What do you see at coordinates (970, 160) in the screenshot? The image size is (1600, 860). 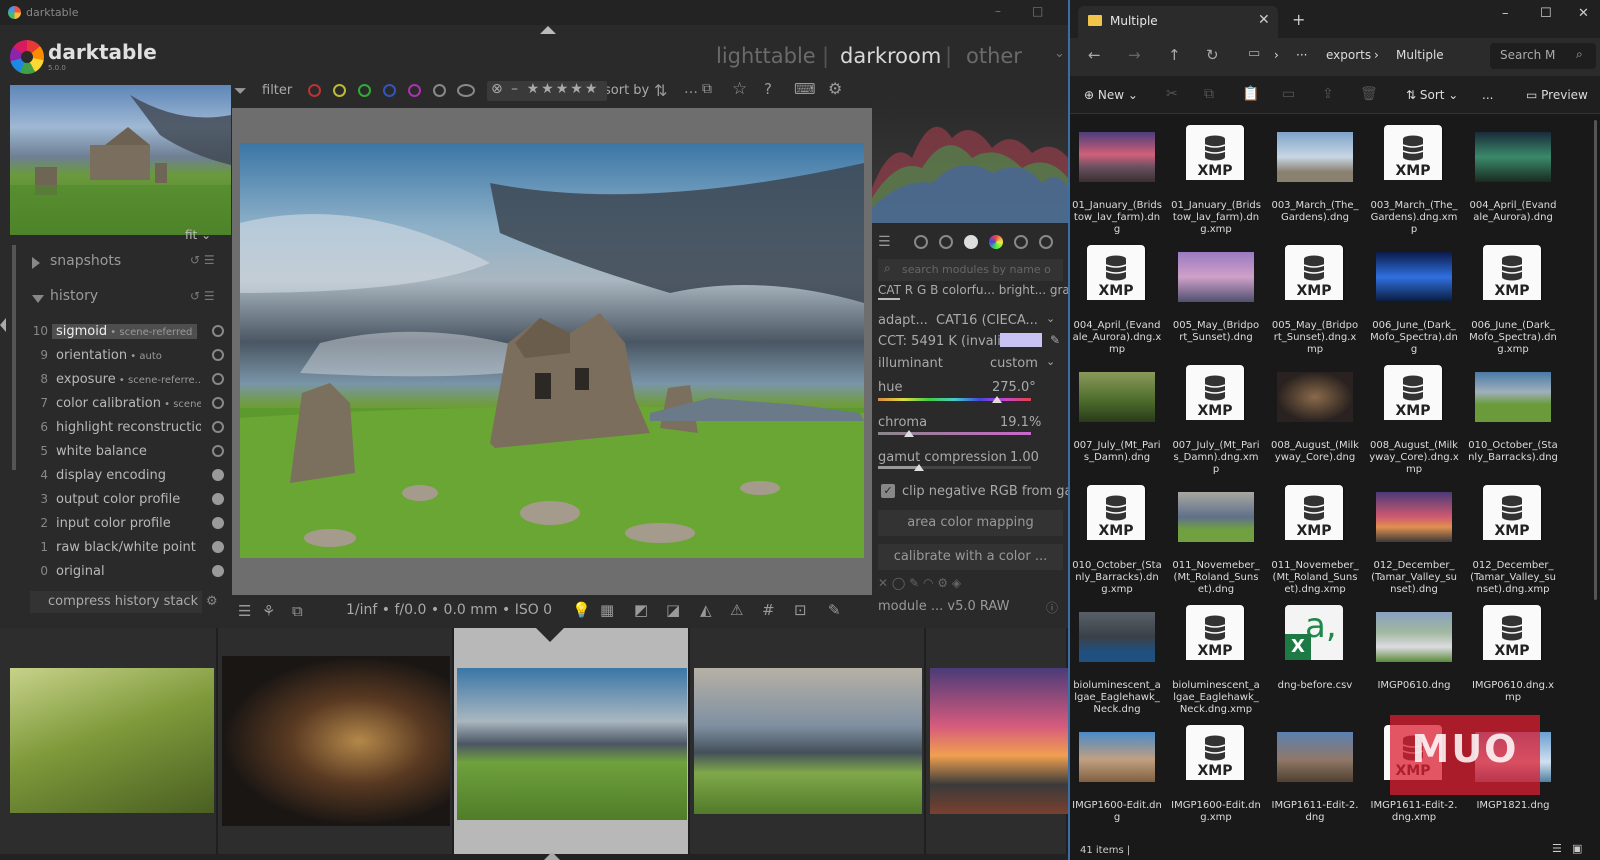 I see `histogram` at bounding box center [970, 160].